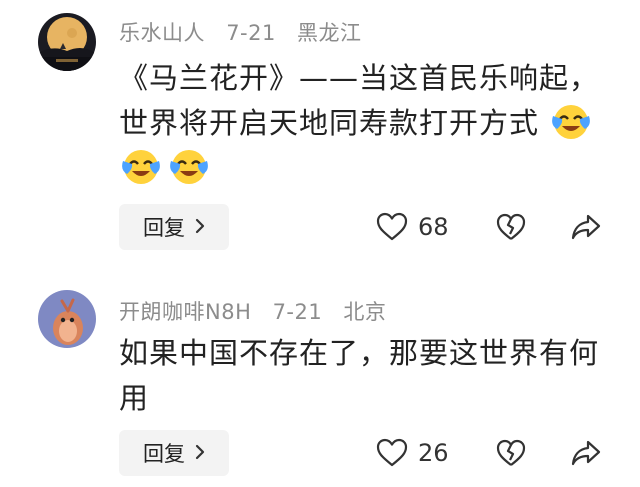  Describe the element at coordinates (329, 33) in the screenshot. I see `comment-location: 黑龙江` at that location.